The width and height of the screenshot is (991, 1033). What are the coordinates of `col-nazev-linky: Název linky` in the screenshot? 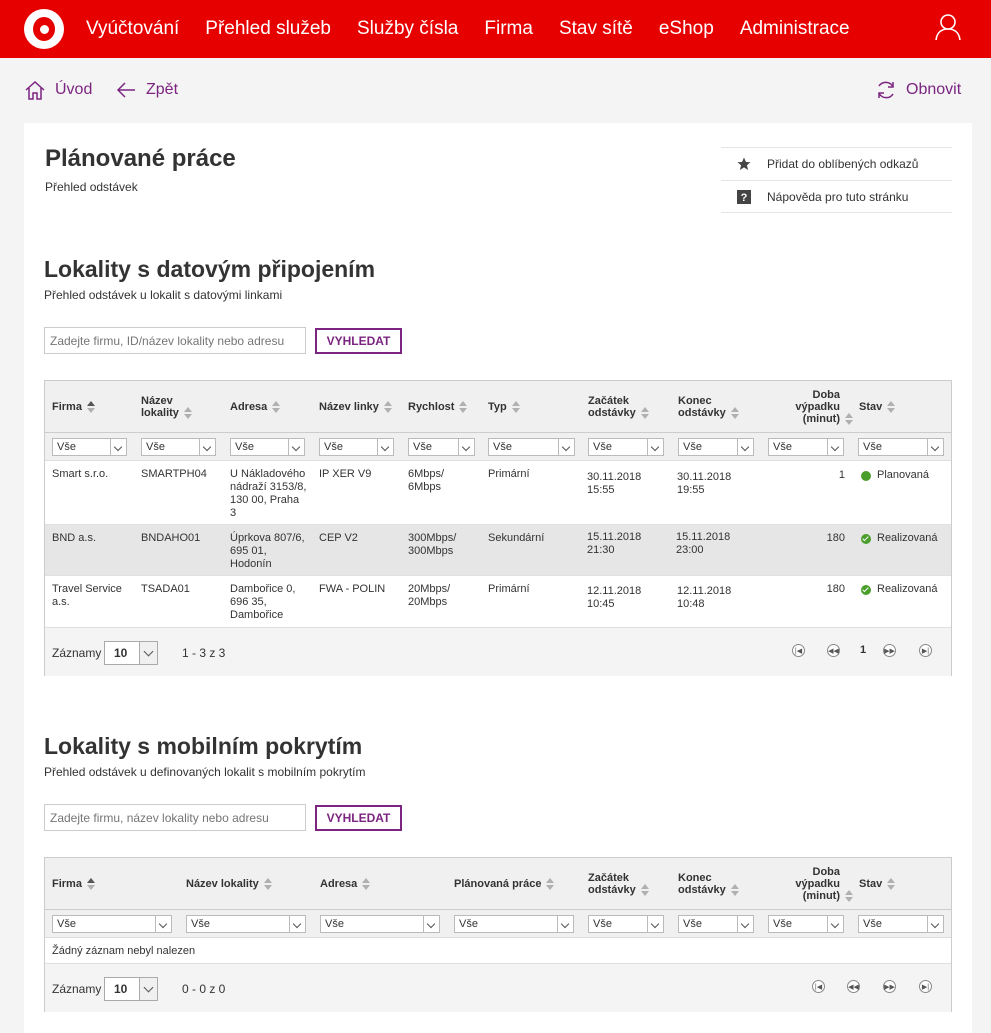 It's located at (355, 407).